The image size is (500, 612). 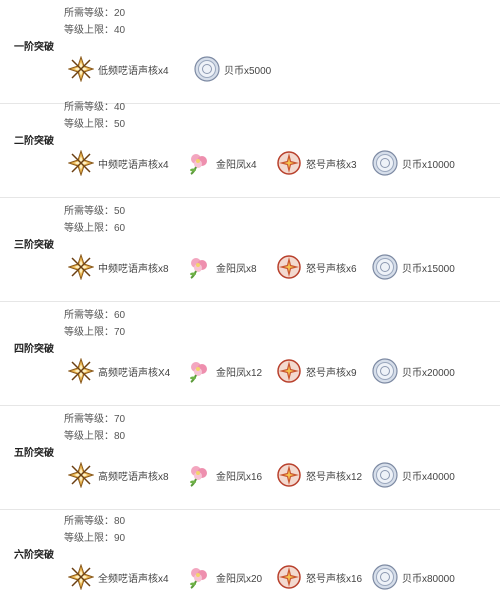 What do you see at coordinates (334, 477) in the screenshot?
I see `material-label: 怒号声核x12` at bounding box center [334, 477].